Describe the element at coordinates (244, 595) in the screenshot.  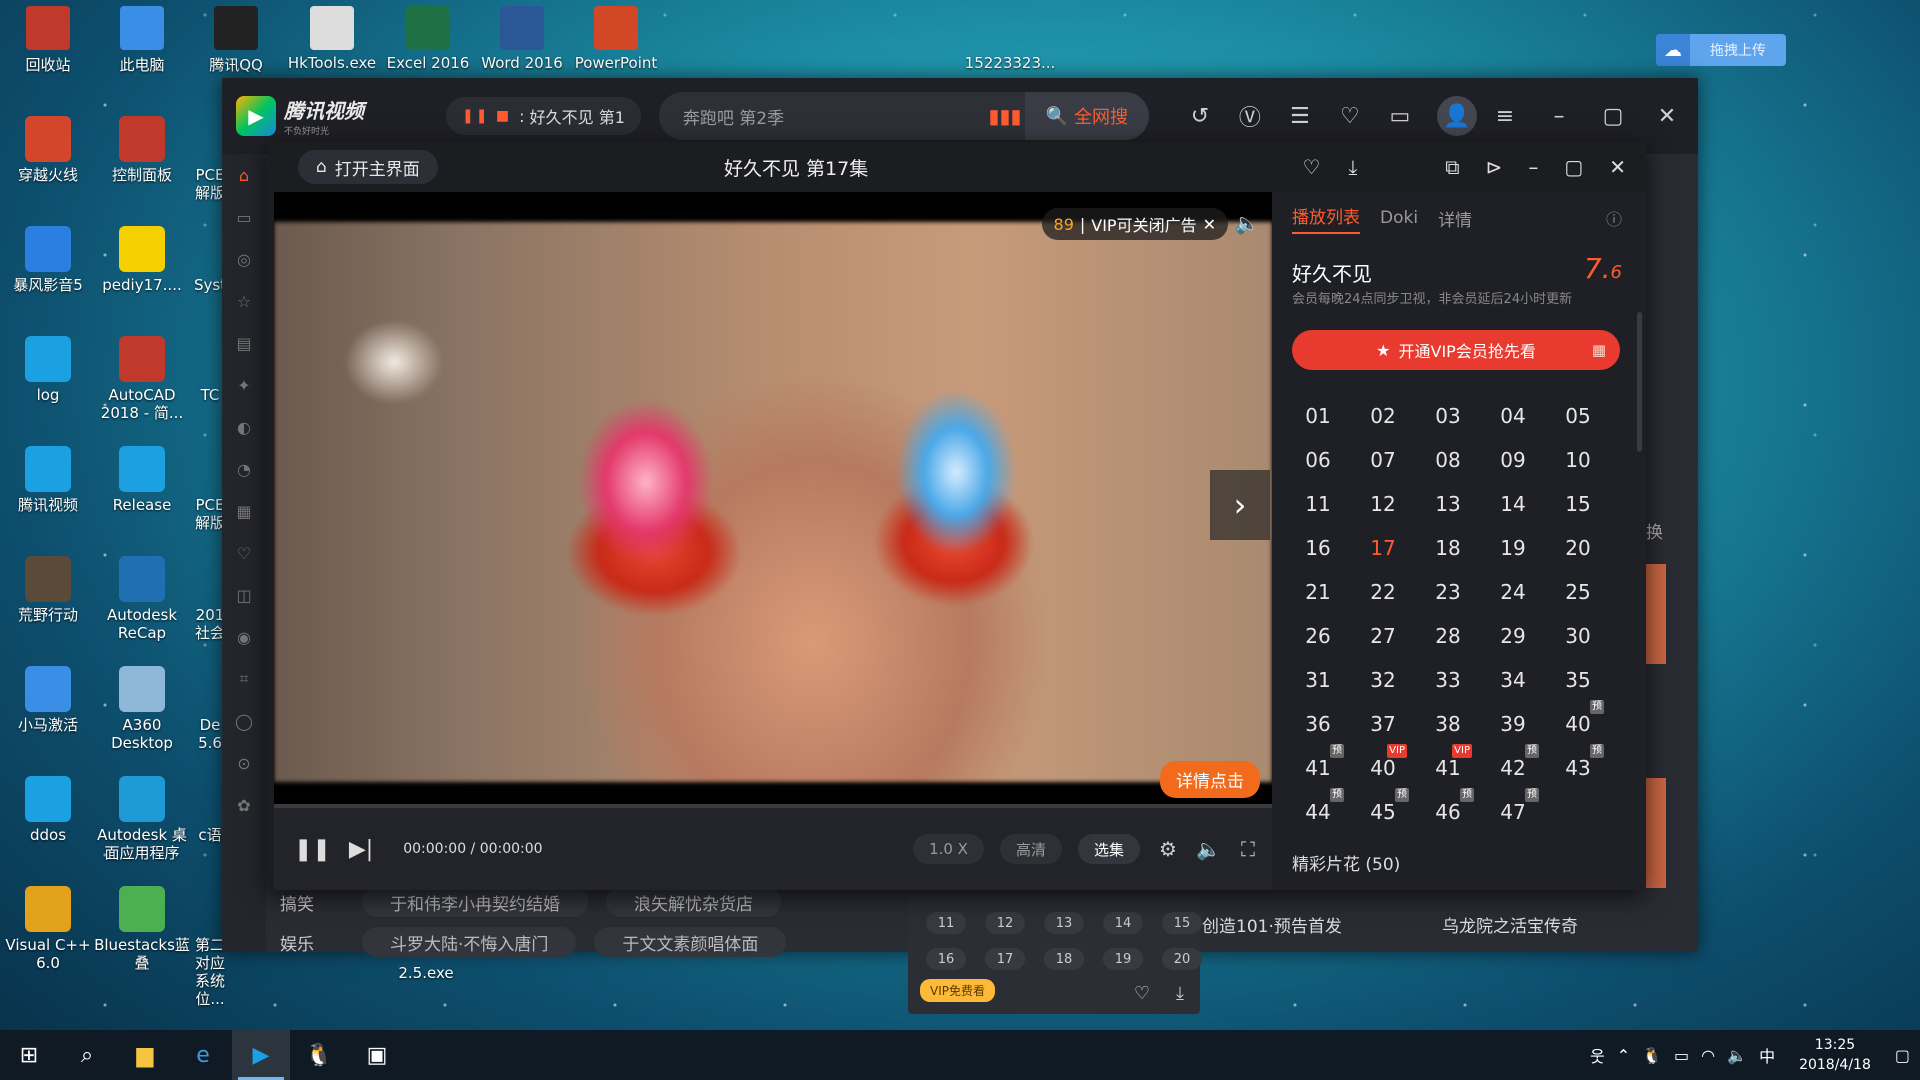
I see `fashion-icon: ◫` at that location.